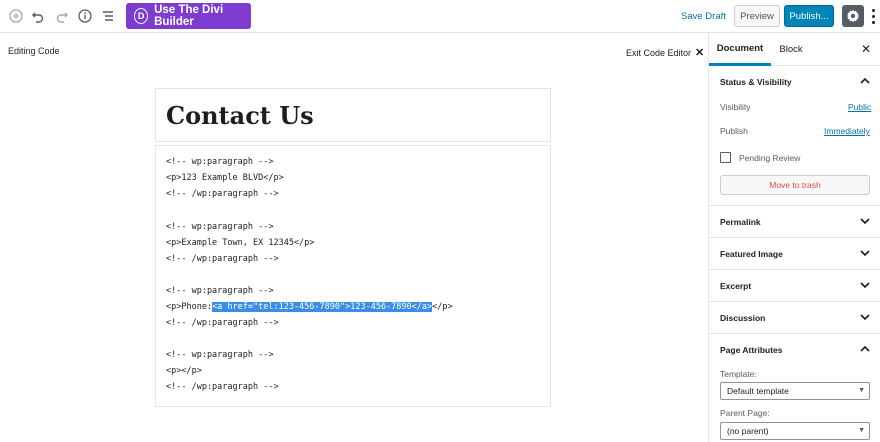 This screenshot has width=880, height=442. I want to click on publish-date-link: Immediately, so click(847, 131).